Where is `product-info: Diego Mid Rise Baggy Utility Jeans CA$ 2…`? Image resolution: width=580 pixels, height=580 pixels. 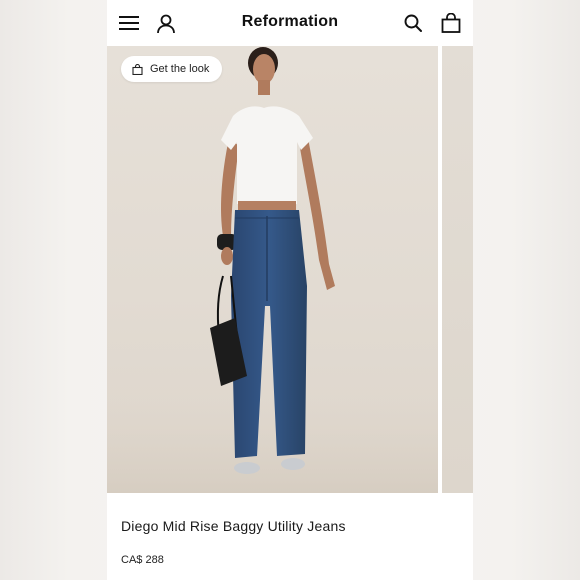 product-info: Diego Mid Rise Baggy Utility Jeans CA$ 2… is located at coordinates (290, 536).